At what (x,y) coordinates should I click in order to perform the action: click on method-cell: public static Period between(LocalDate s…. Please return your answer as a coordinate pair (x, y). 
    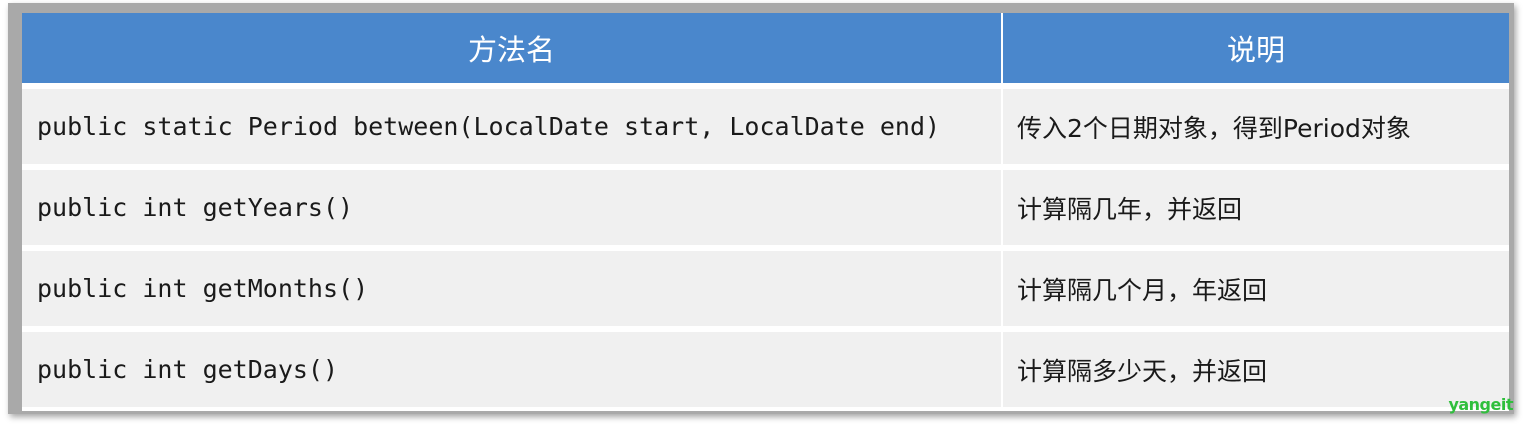
    Looking at the image, I should click on (512, 125).